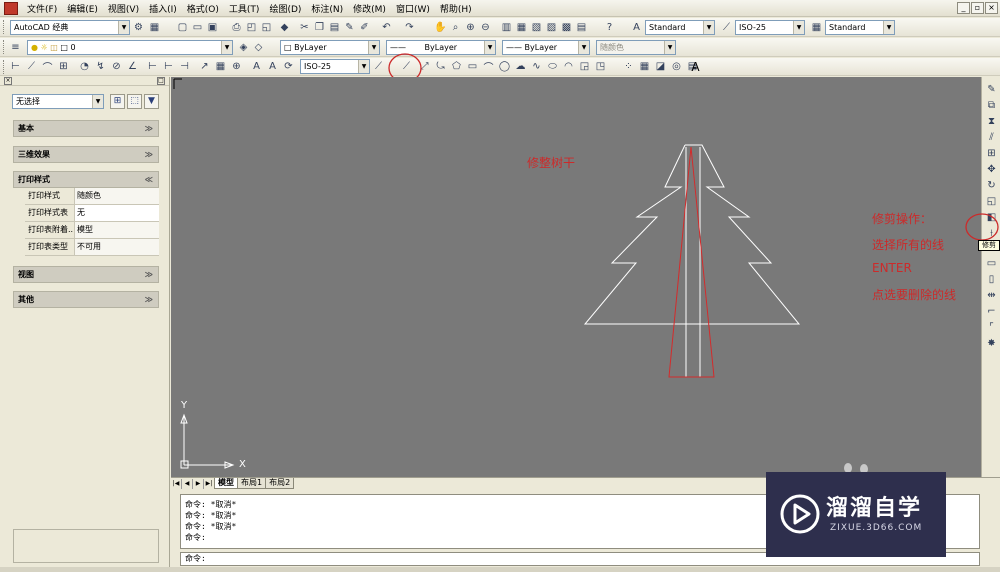  What do you see at coordinates (304, 27) in the screenshot?
I see `cut-icon: ✂` at bounding box center [304, 27].